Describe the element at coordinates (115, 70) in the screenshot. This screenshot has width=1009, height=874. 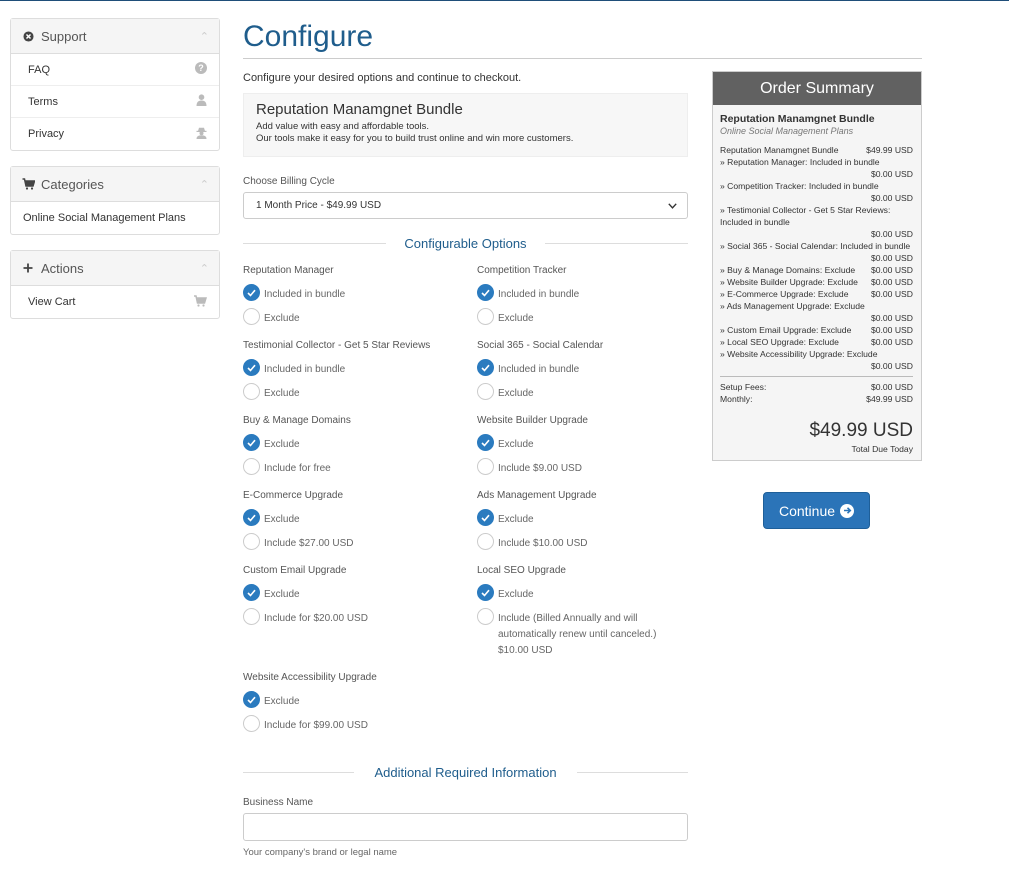
I see `sidebar-item-faq: FAQ ?` at that location.